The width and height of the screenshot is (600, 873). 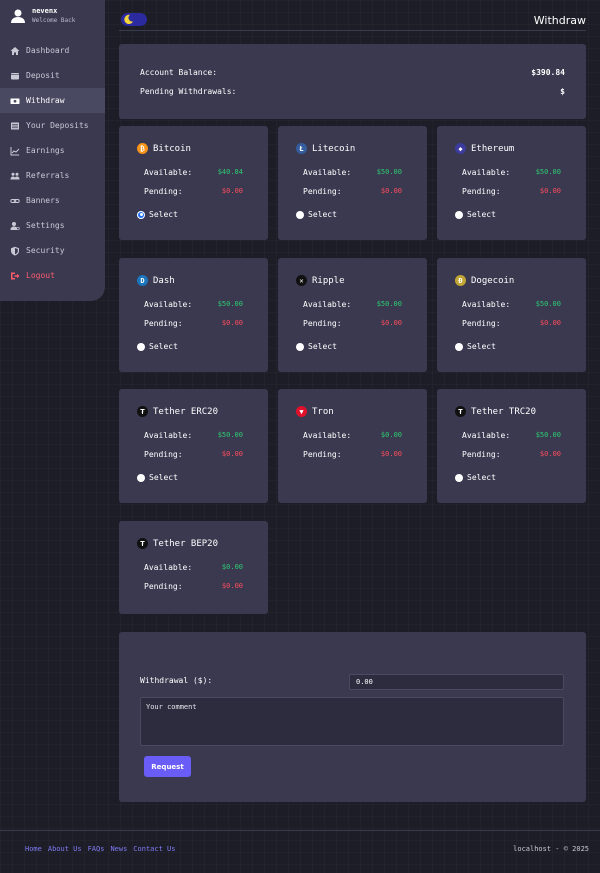 What do you see at coordinates (167, 766) in the screenshot?
I see `request-button: Request` at bounding box center [167, 766].